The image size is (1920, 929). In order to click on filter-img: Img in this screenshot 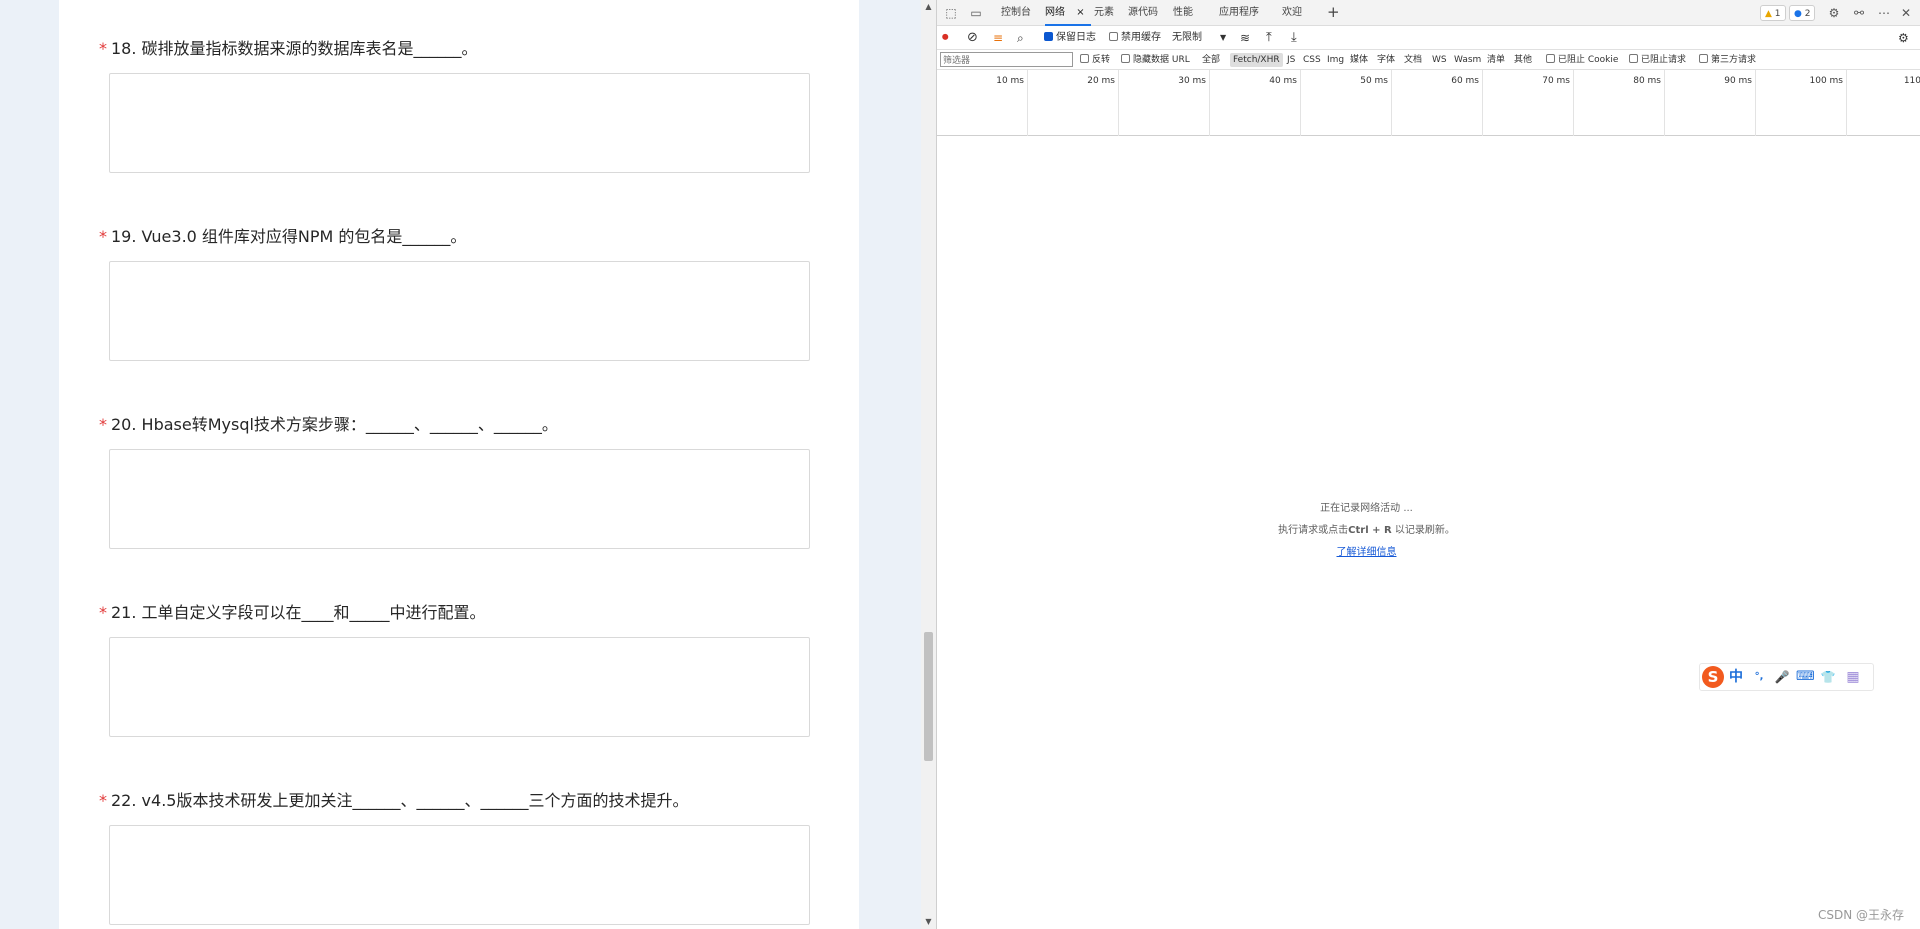, I will do `click(1335, 60)`.